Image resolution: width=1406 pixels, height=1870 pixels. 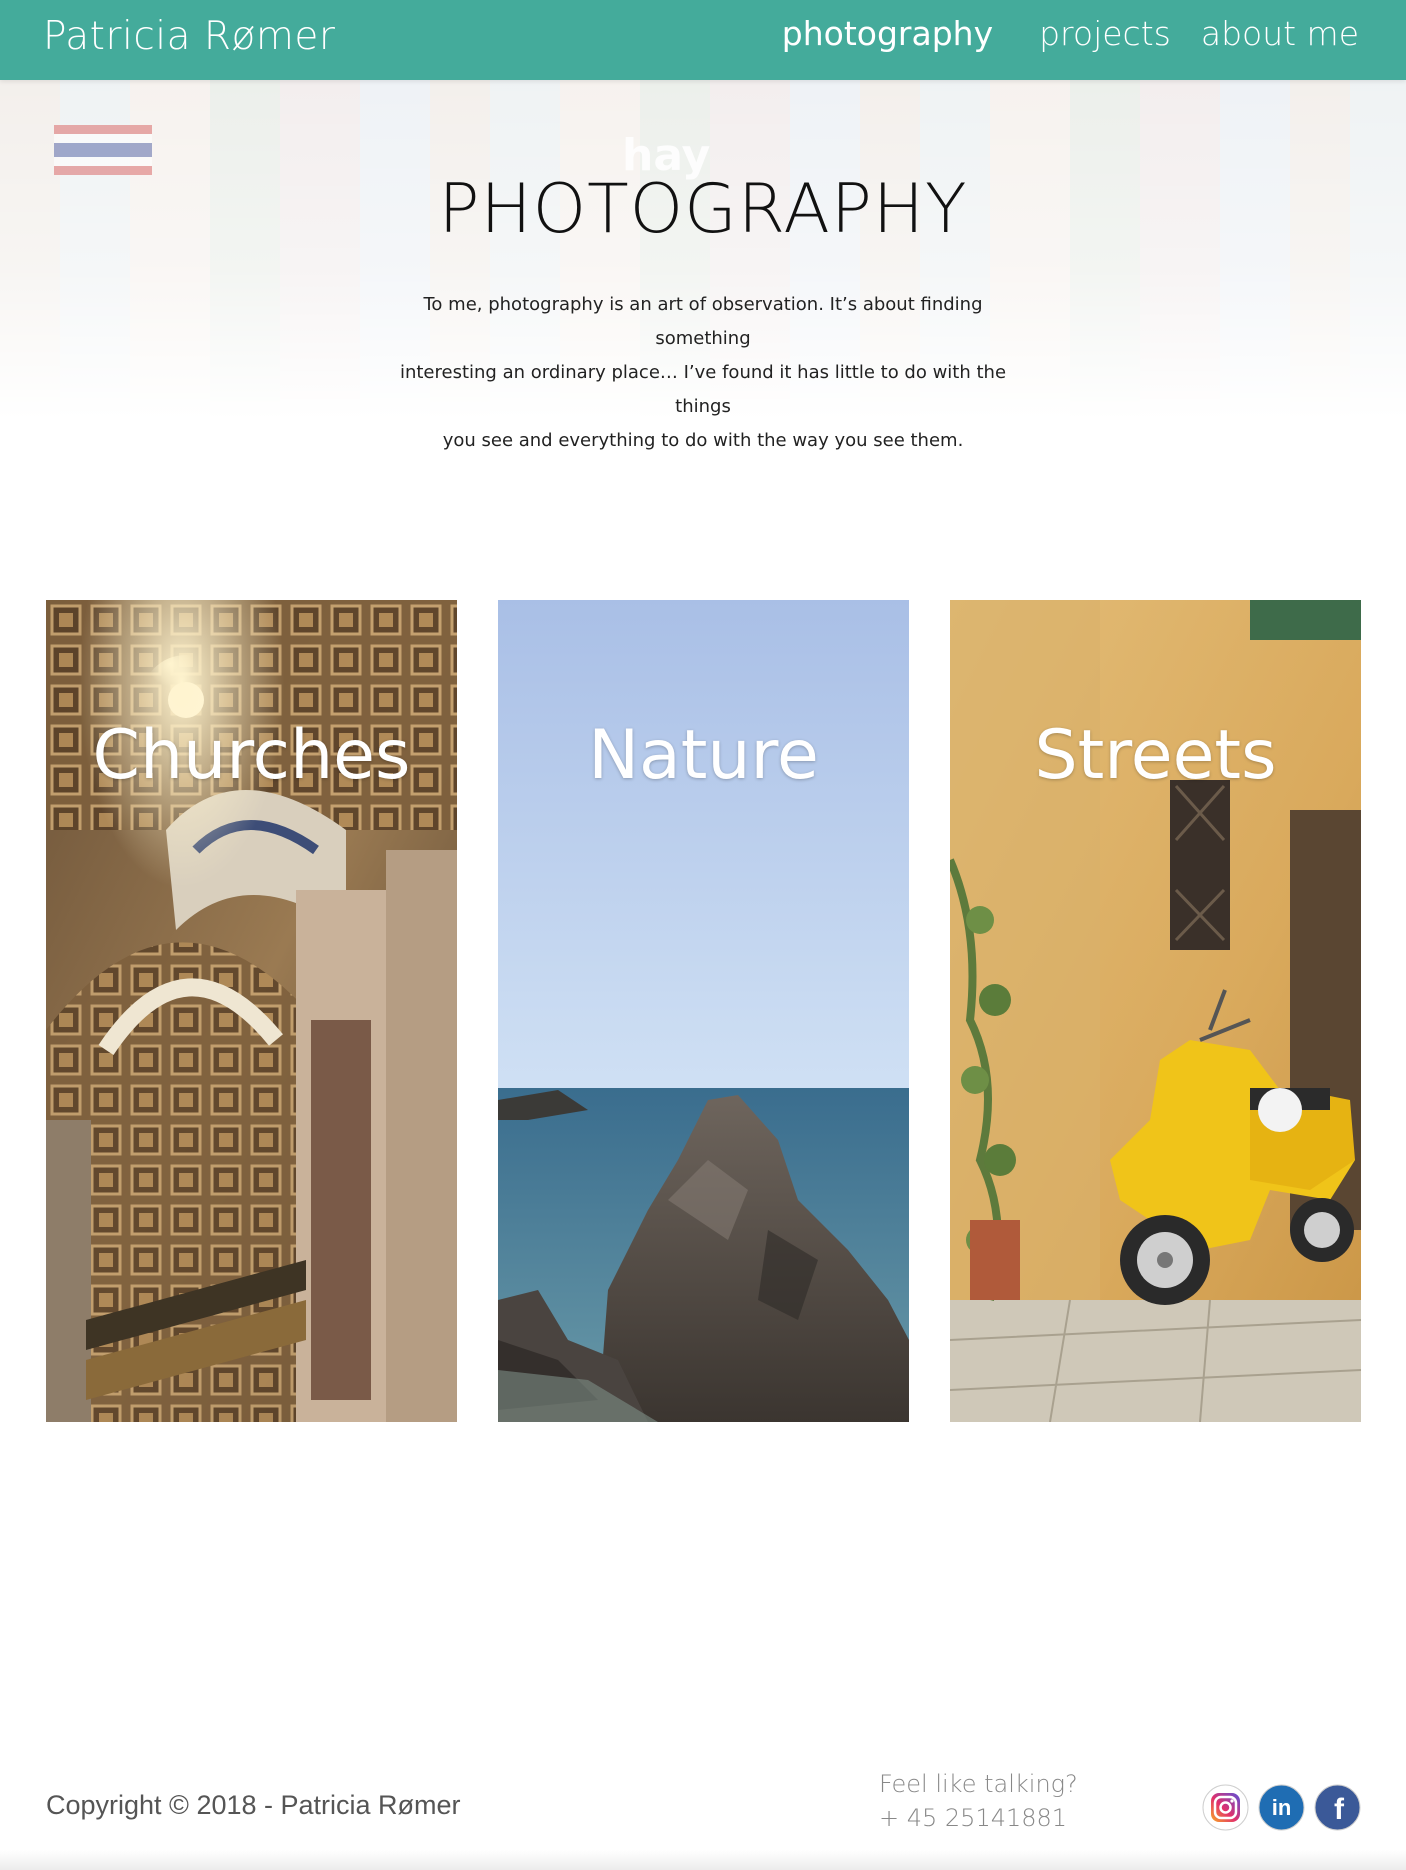 I want to click on category-label: Streets, so click(x=1155, y=755).